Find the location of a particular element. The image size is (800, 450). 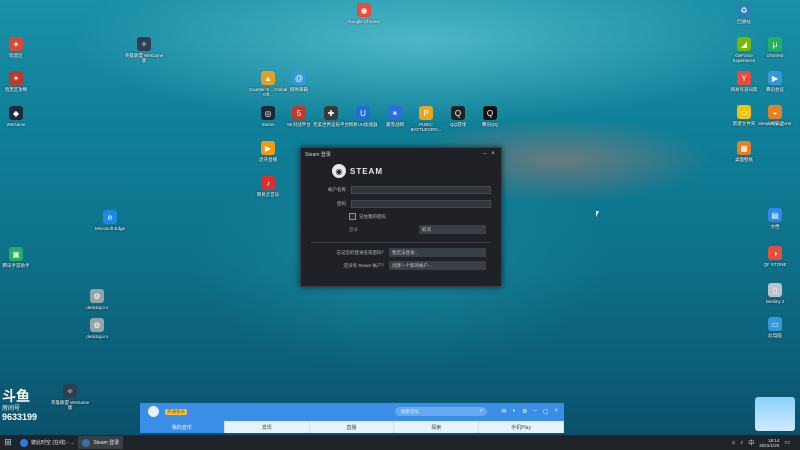

recycle-bin-widget-icon is located at coordinates (775, 414).